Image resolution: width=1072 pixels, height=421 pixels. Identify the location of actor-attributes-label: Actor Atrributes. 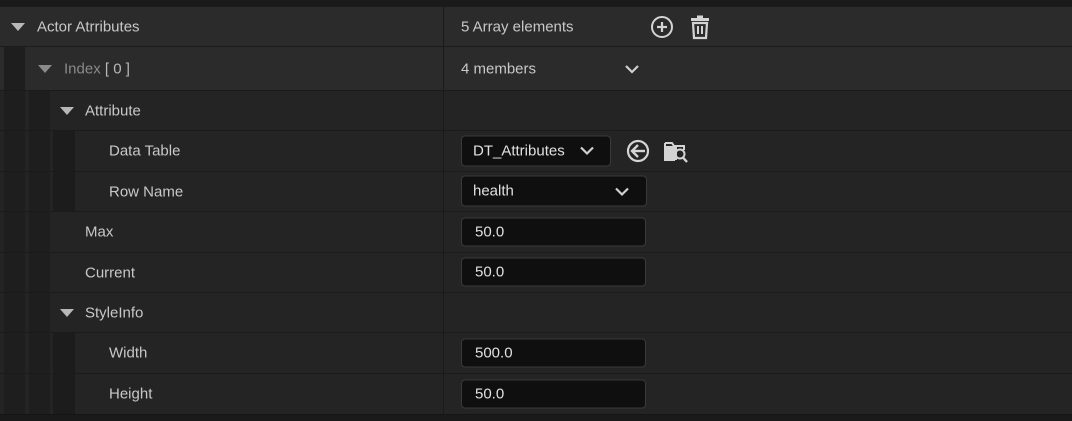
(88, 26).